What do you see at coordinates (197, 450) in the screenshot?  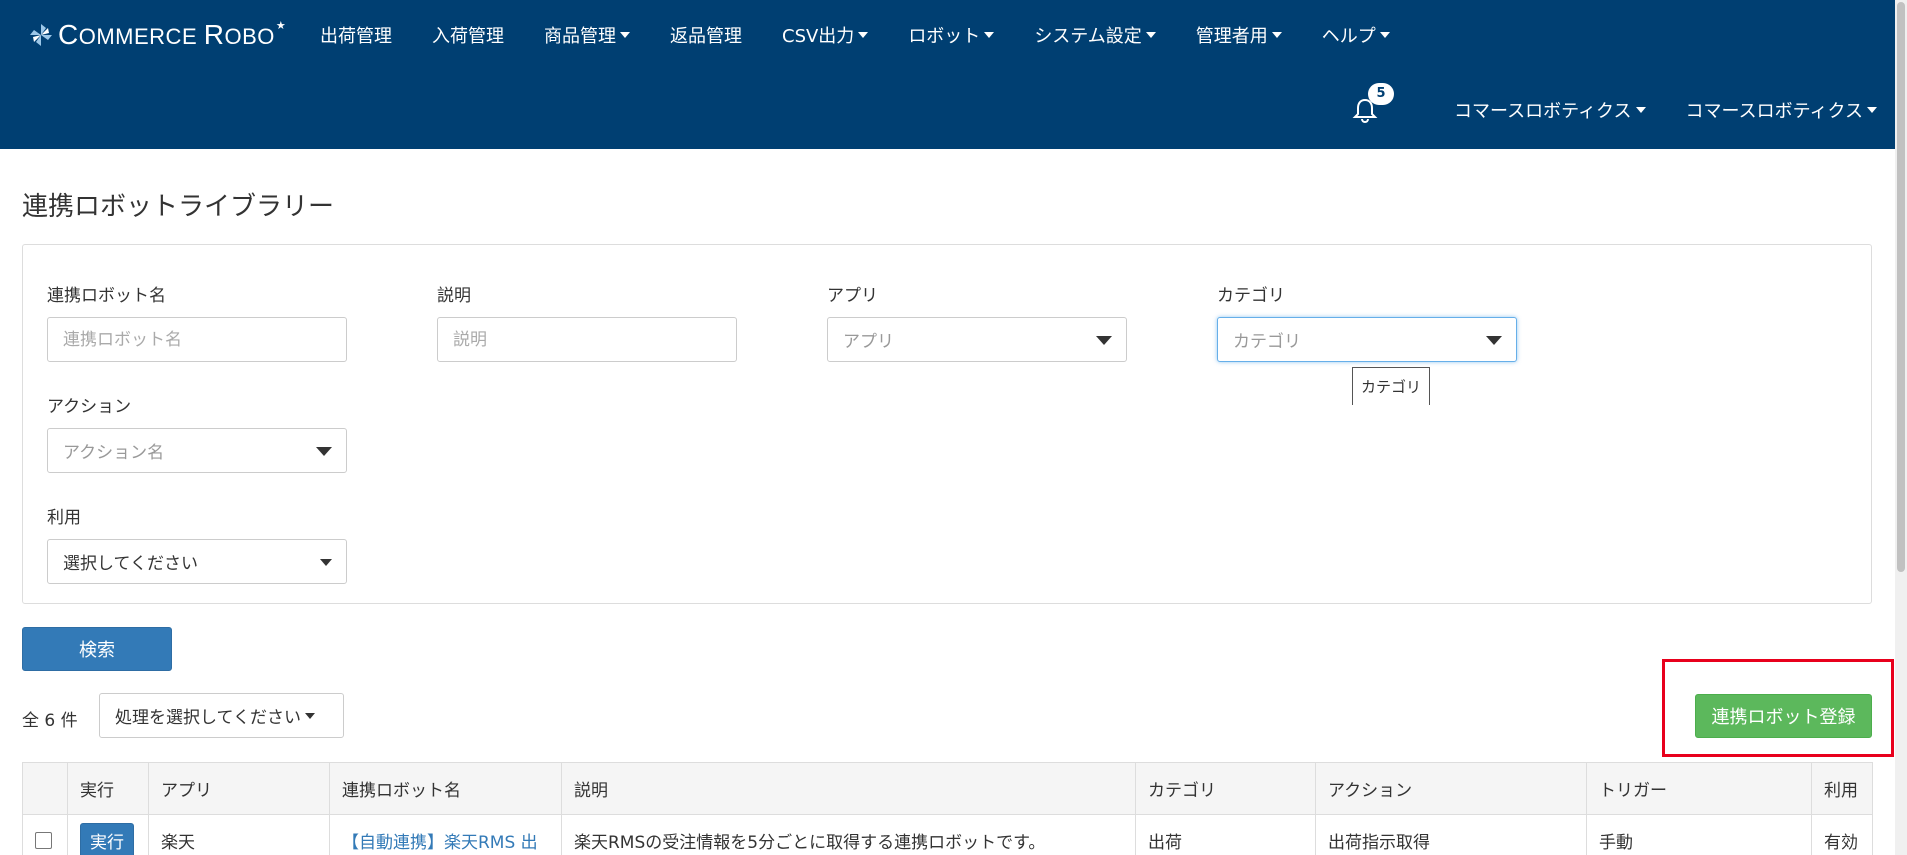 I see `action-select: アクション名` at bounding box center [197, 450].